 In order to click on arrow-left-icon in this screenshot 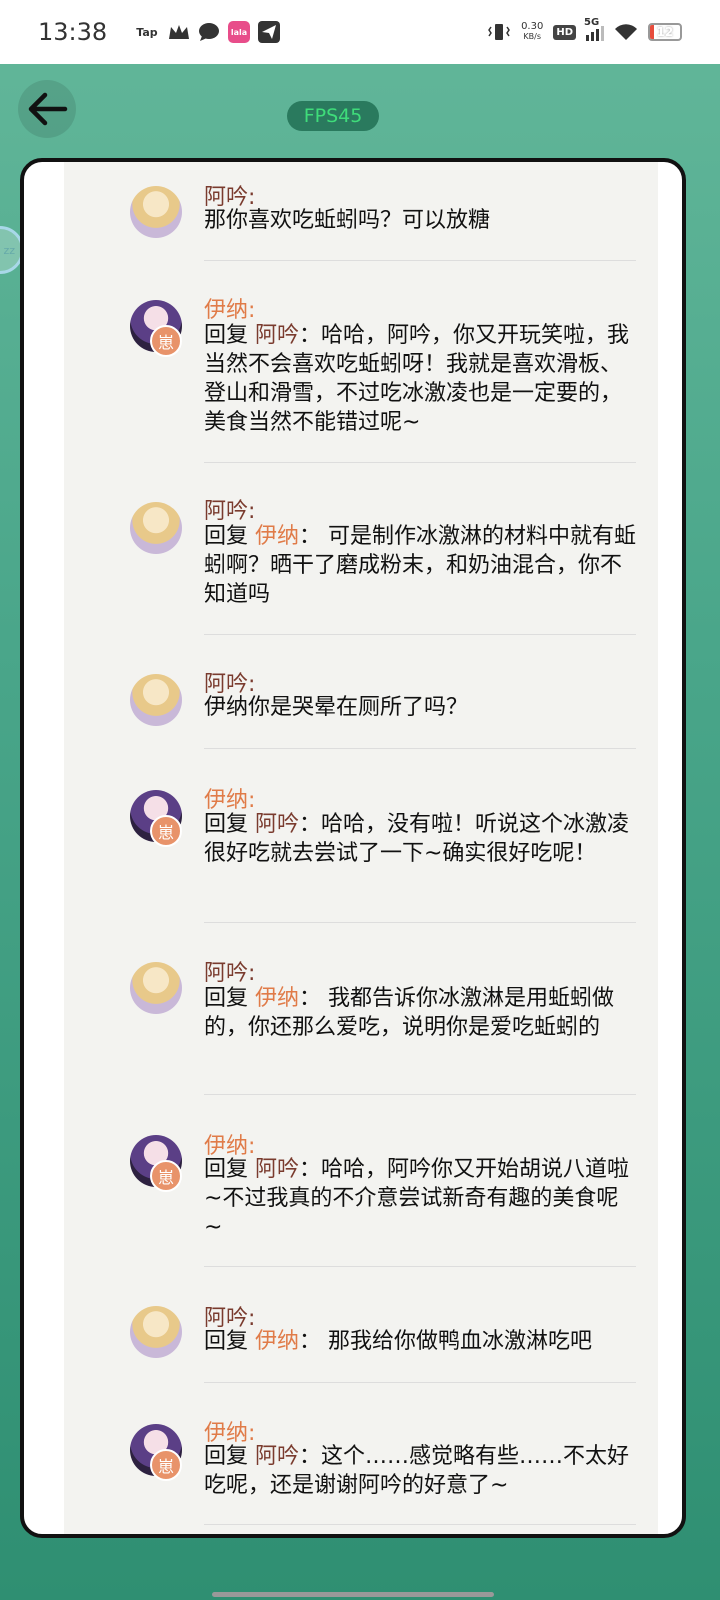, I will do `click(48, 109)`.